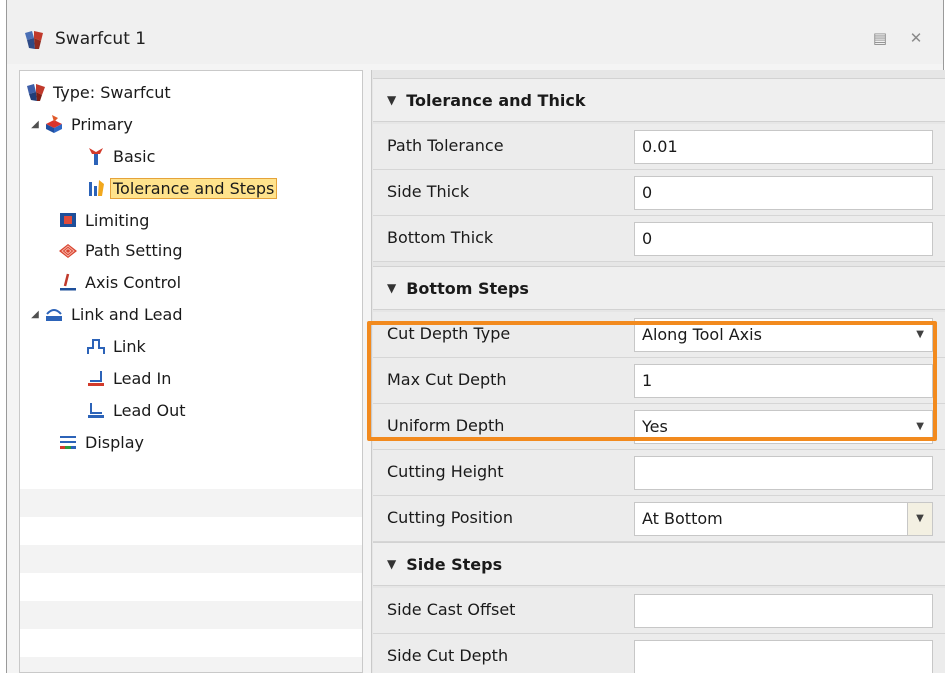  I want to click on path-tolerance-input: 0.01, so click(783, 147).